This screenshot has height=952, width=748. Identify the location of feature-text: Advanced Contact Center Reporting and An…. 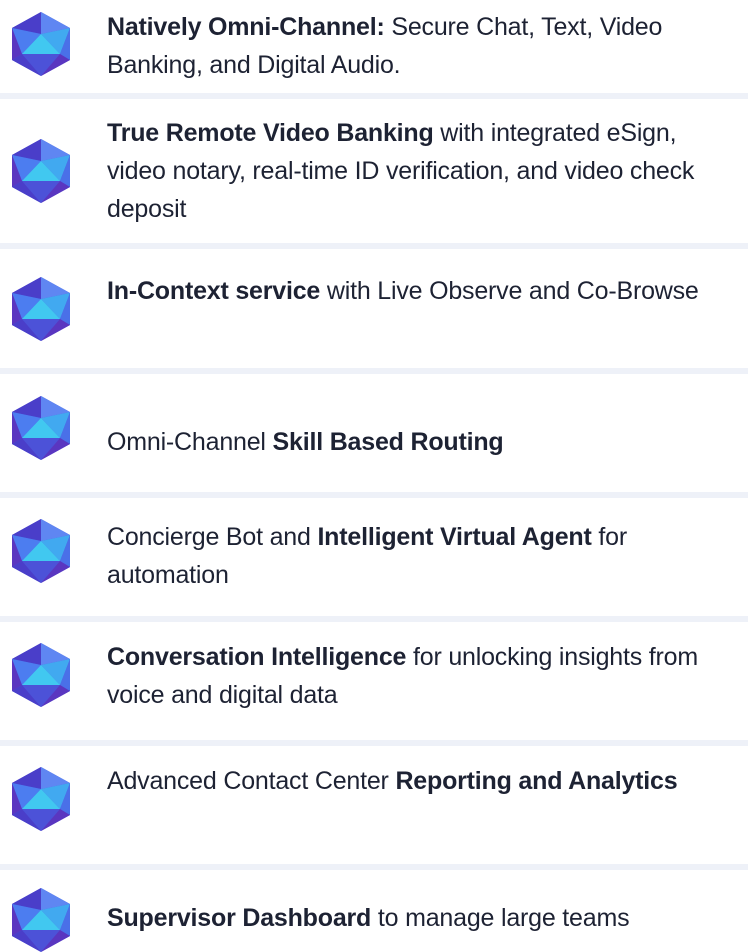
(420, 781).